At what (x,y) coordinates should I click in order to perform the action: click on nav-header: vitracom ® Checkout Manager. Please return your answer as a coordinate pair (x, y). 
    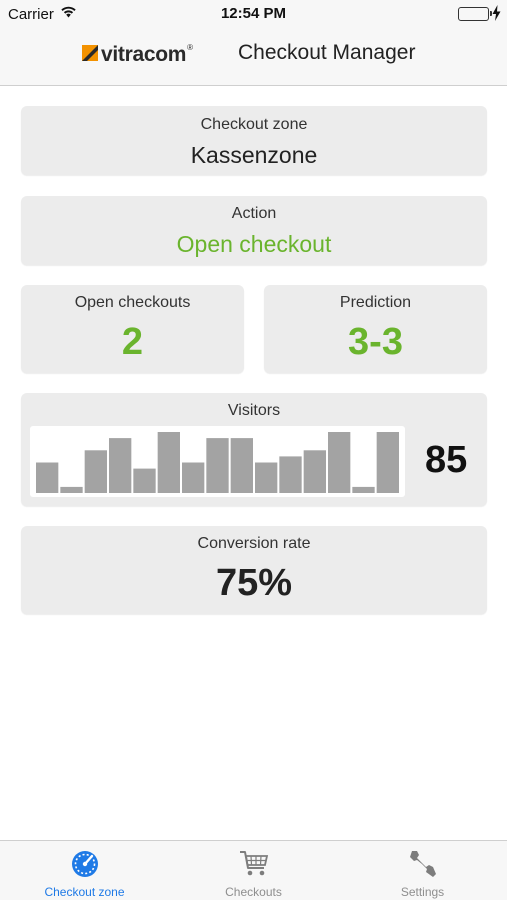
    Looking at the image, I should click on (253, 57).